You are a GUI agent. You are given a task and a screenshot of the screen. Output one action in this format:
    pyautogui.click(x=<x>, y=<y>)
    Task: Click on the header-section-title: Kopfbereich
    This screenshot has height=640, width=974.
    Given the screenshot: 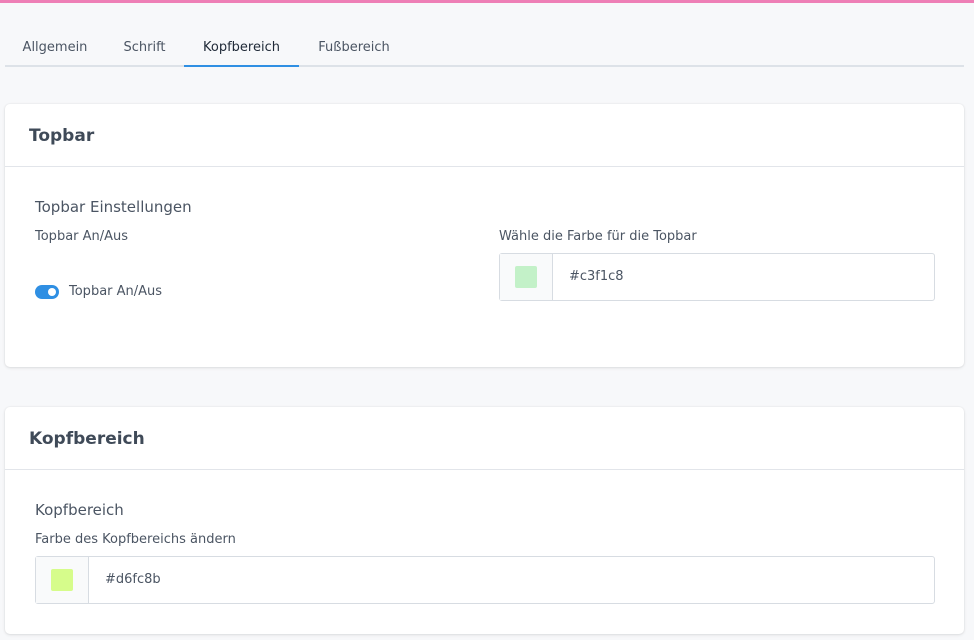 What is the action you would take?
    pyautogui.click(x=79, y=510)
    